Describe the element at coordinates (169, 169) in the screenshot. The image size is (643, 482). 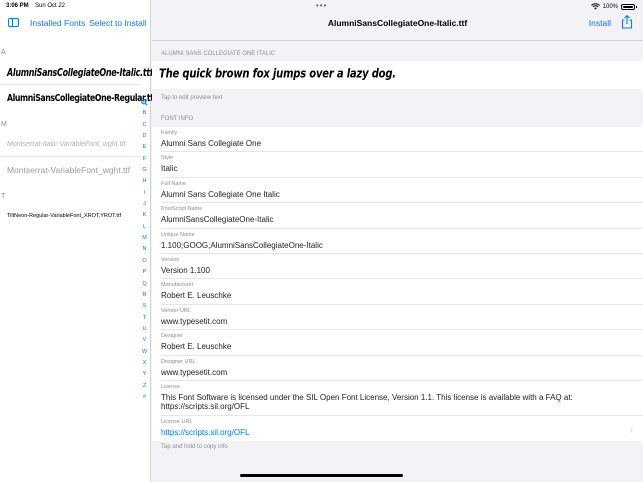
I see `info-value: Italic` at that location.